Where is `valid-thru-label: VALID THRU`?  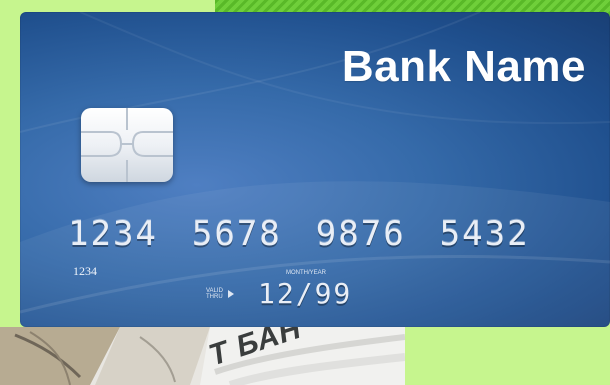 valid-thru-label: VALID THRU is located at coordinates (214, 294).